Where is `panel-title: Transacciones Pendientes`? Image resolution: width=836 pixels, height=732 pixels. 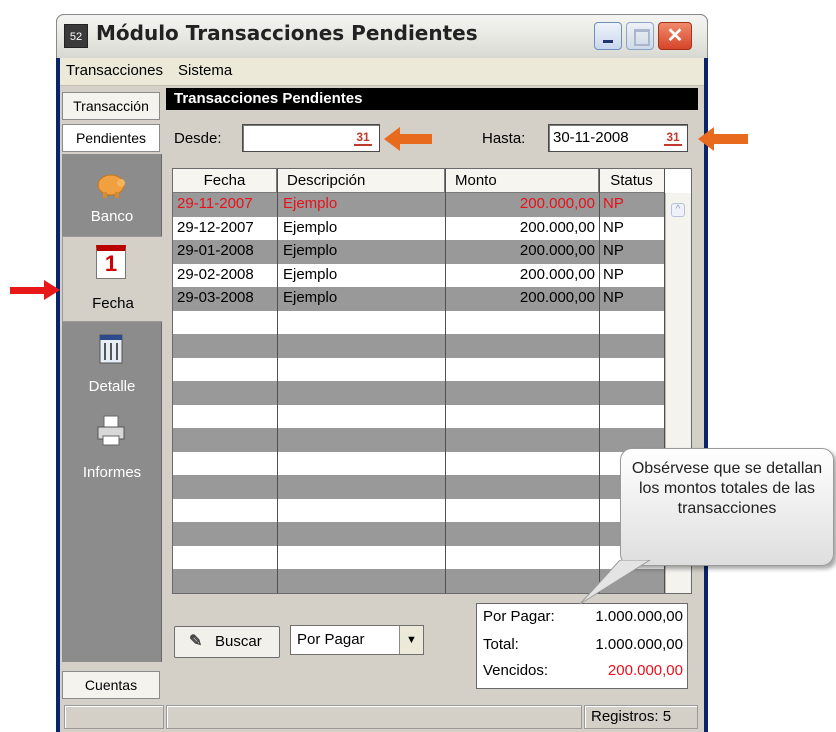
panel-title: Transacciones Pendientes is located at coordinates (432, 99).